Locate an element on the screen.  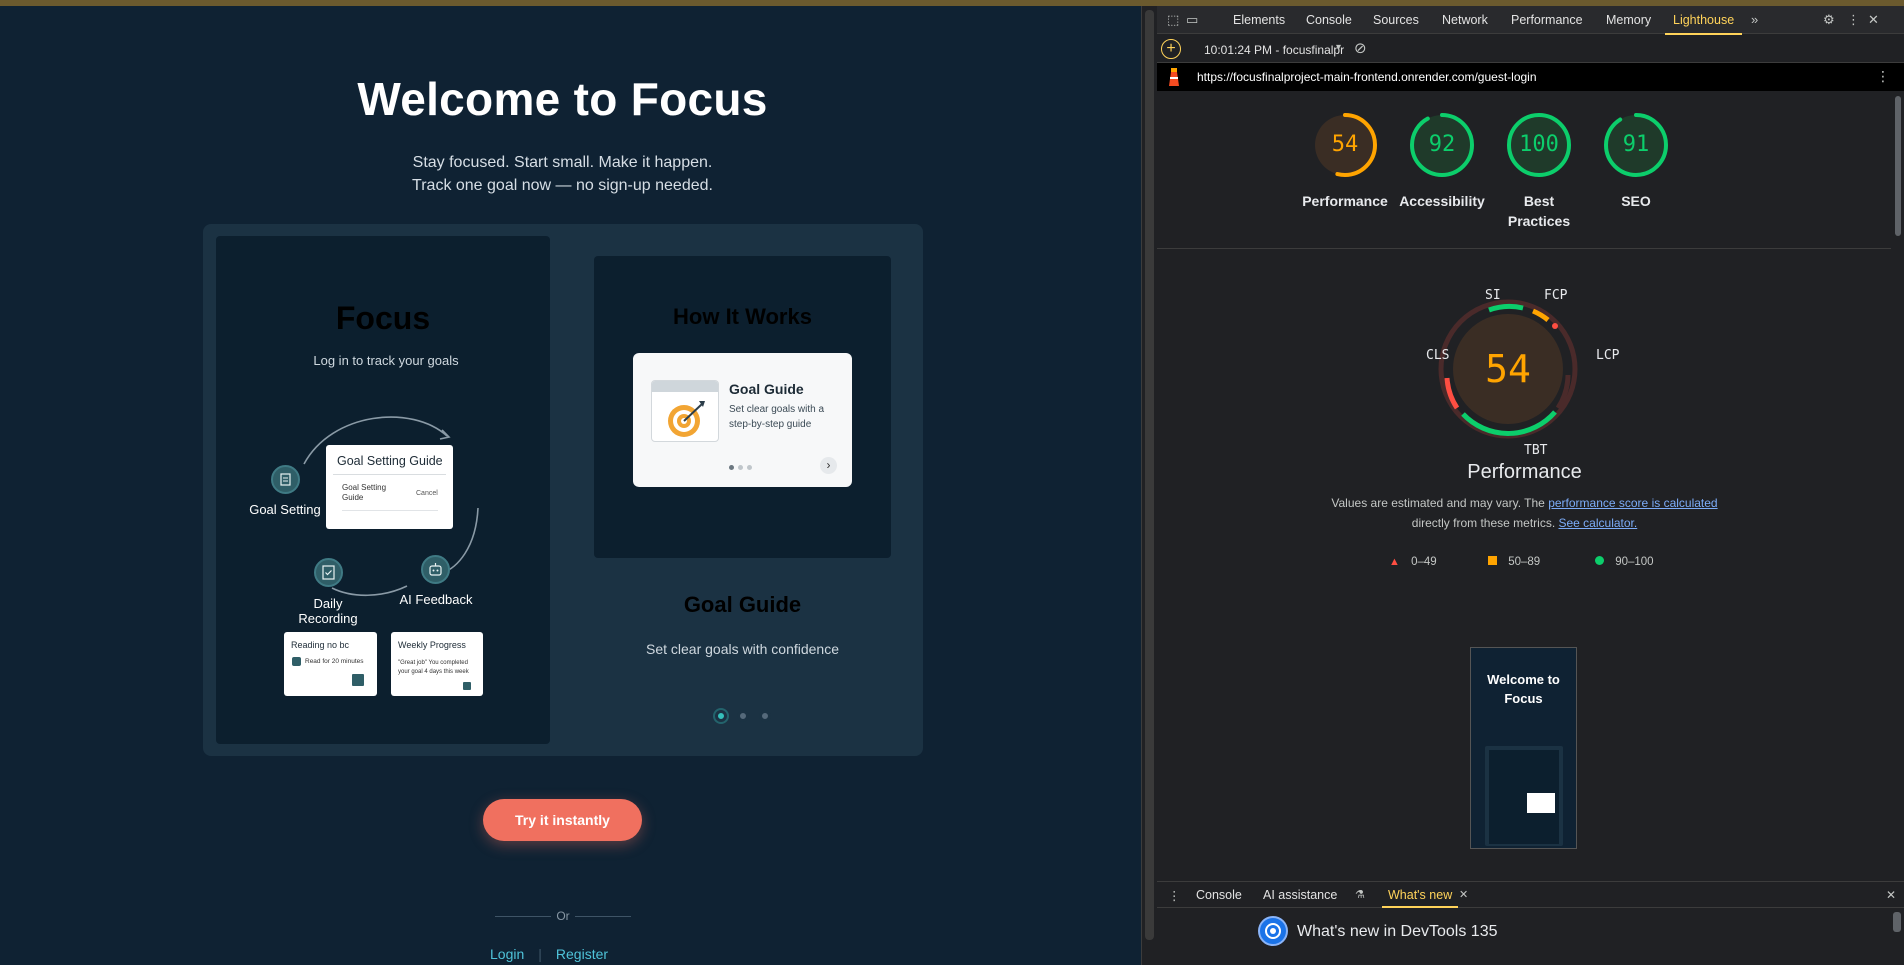
ai-feedback-label: AI Feedback is located at coordinates (436, 599).